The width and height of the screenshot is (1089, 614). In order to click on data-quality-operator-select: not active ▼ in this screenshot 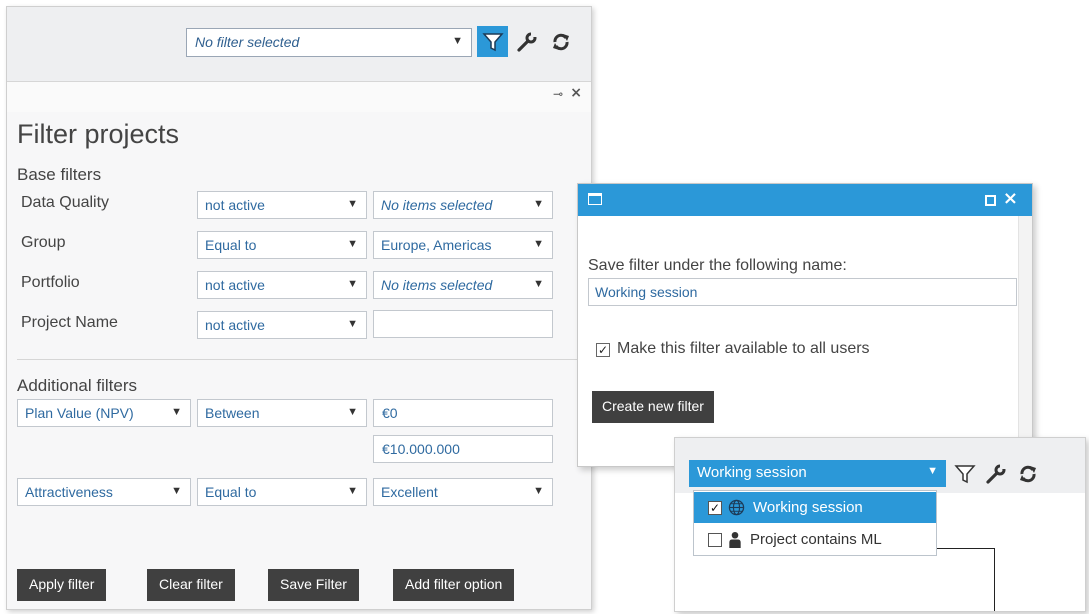, I will do `click(282, 205)`.